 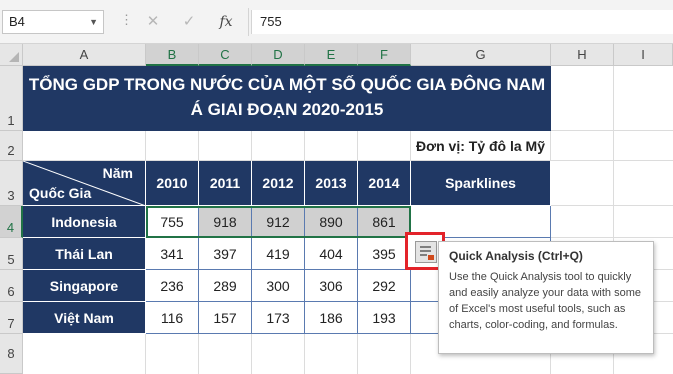 I want to click on data-cell: 173, so click(x=278, y=318).